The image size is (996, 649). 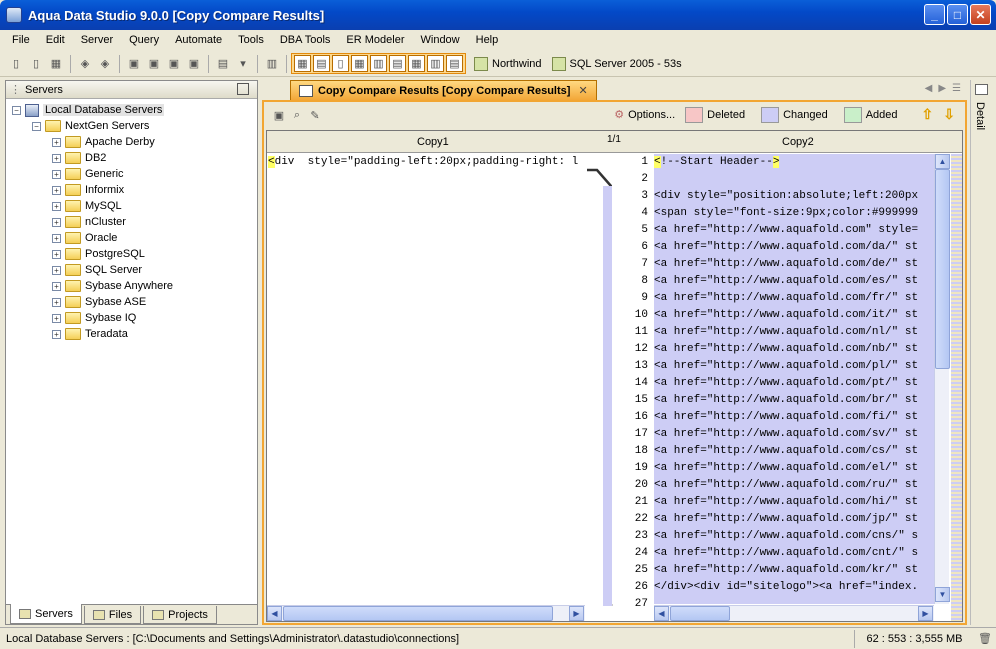 What do you see at coordinates (55, 40) in the screenshot?
I see `menu-edit: Edit` at bounding box center [55, 40].